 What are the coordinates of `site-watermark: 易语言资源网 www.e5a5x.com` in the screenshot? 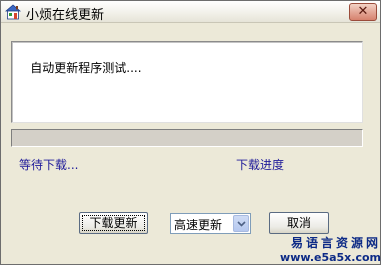 It's located at (326, 250).